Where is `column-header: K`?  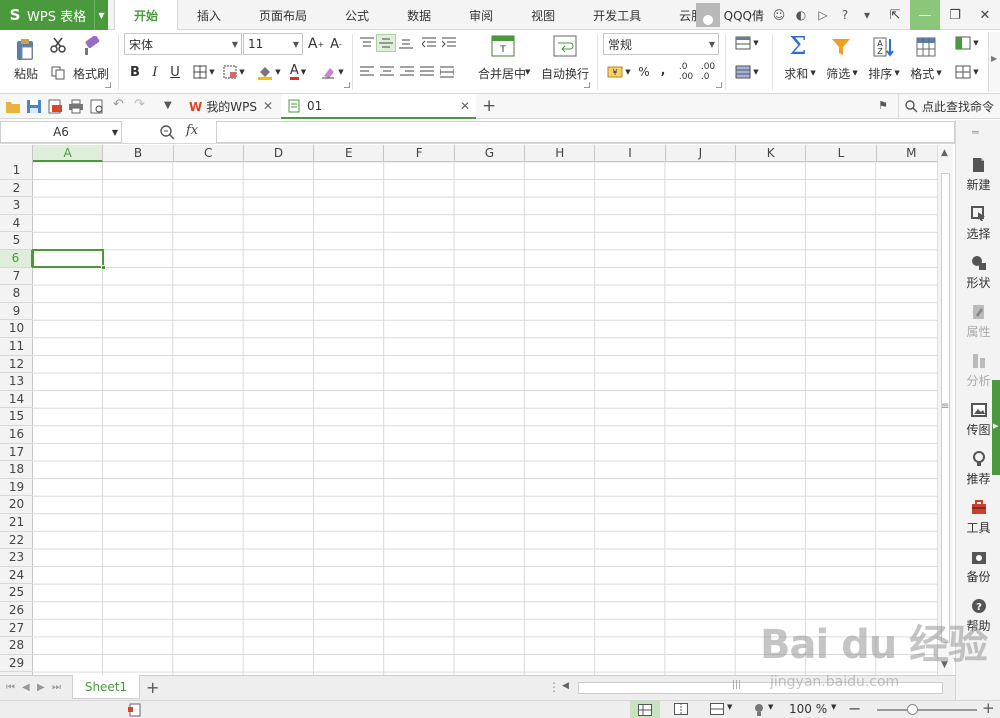 column-header: K is located at coordinates (771, 153).